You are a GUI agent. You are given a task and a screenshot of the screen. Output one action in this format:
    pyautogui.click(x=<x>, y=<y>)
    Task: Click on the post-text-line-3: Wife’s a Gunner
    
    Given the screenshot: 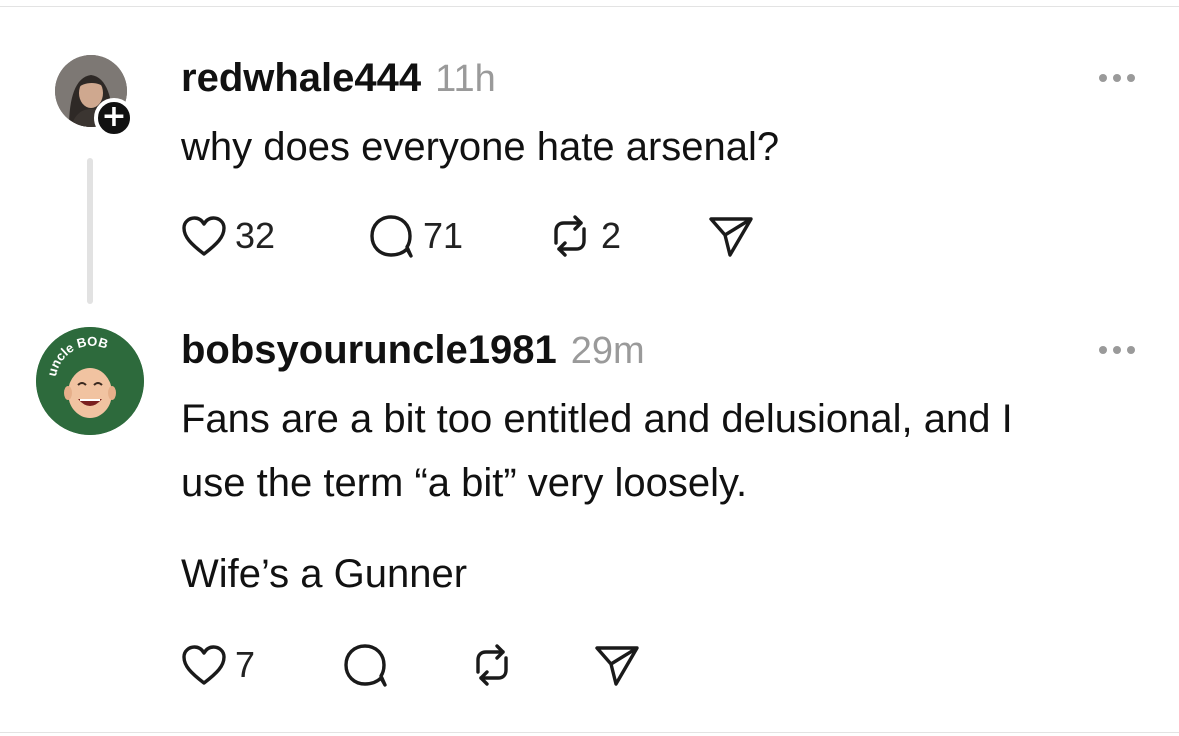 What is the action you would take?
    pyautogui.click(x=324, y=574)
    